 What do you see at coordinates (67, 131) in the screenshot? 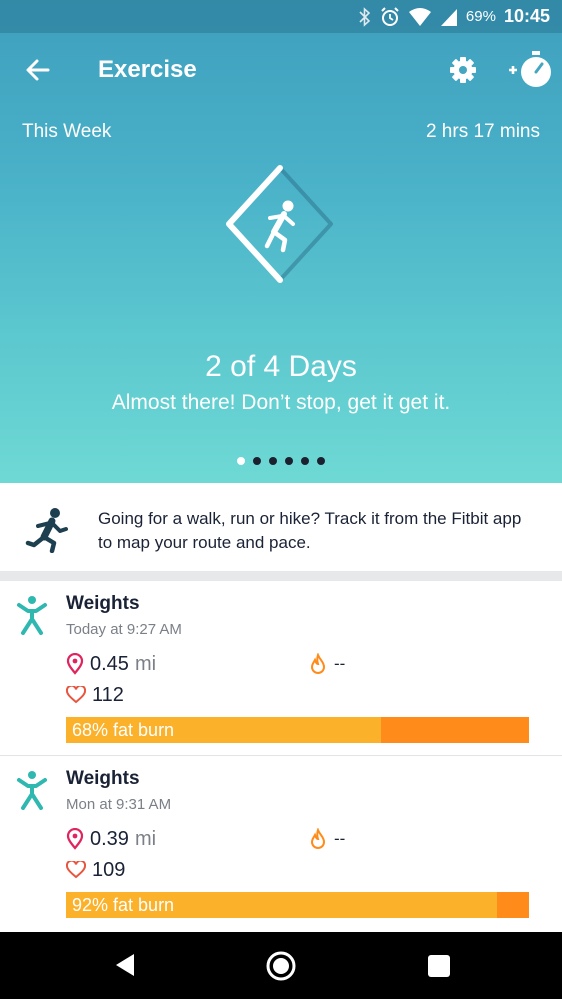
I see `period-label: This Week` at bounding box center [67, 131].